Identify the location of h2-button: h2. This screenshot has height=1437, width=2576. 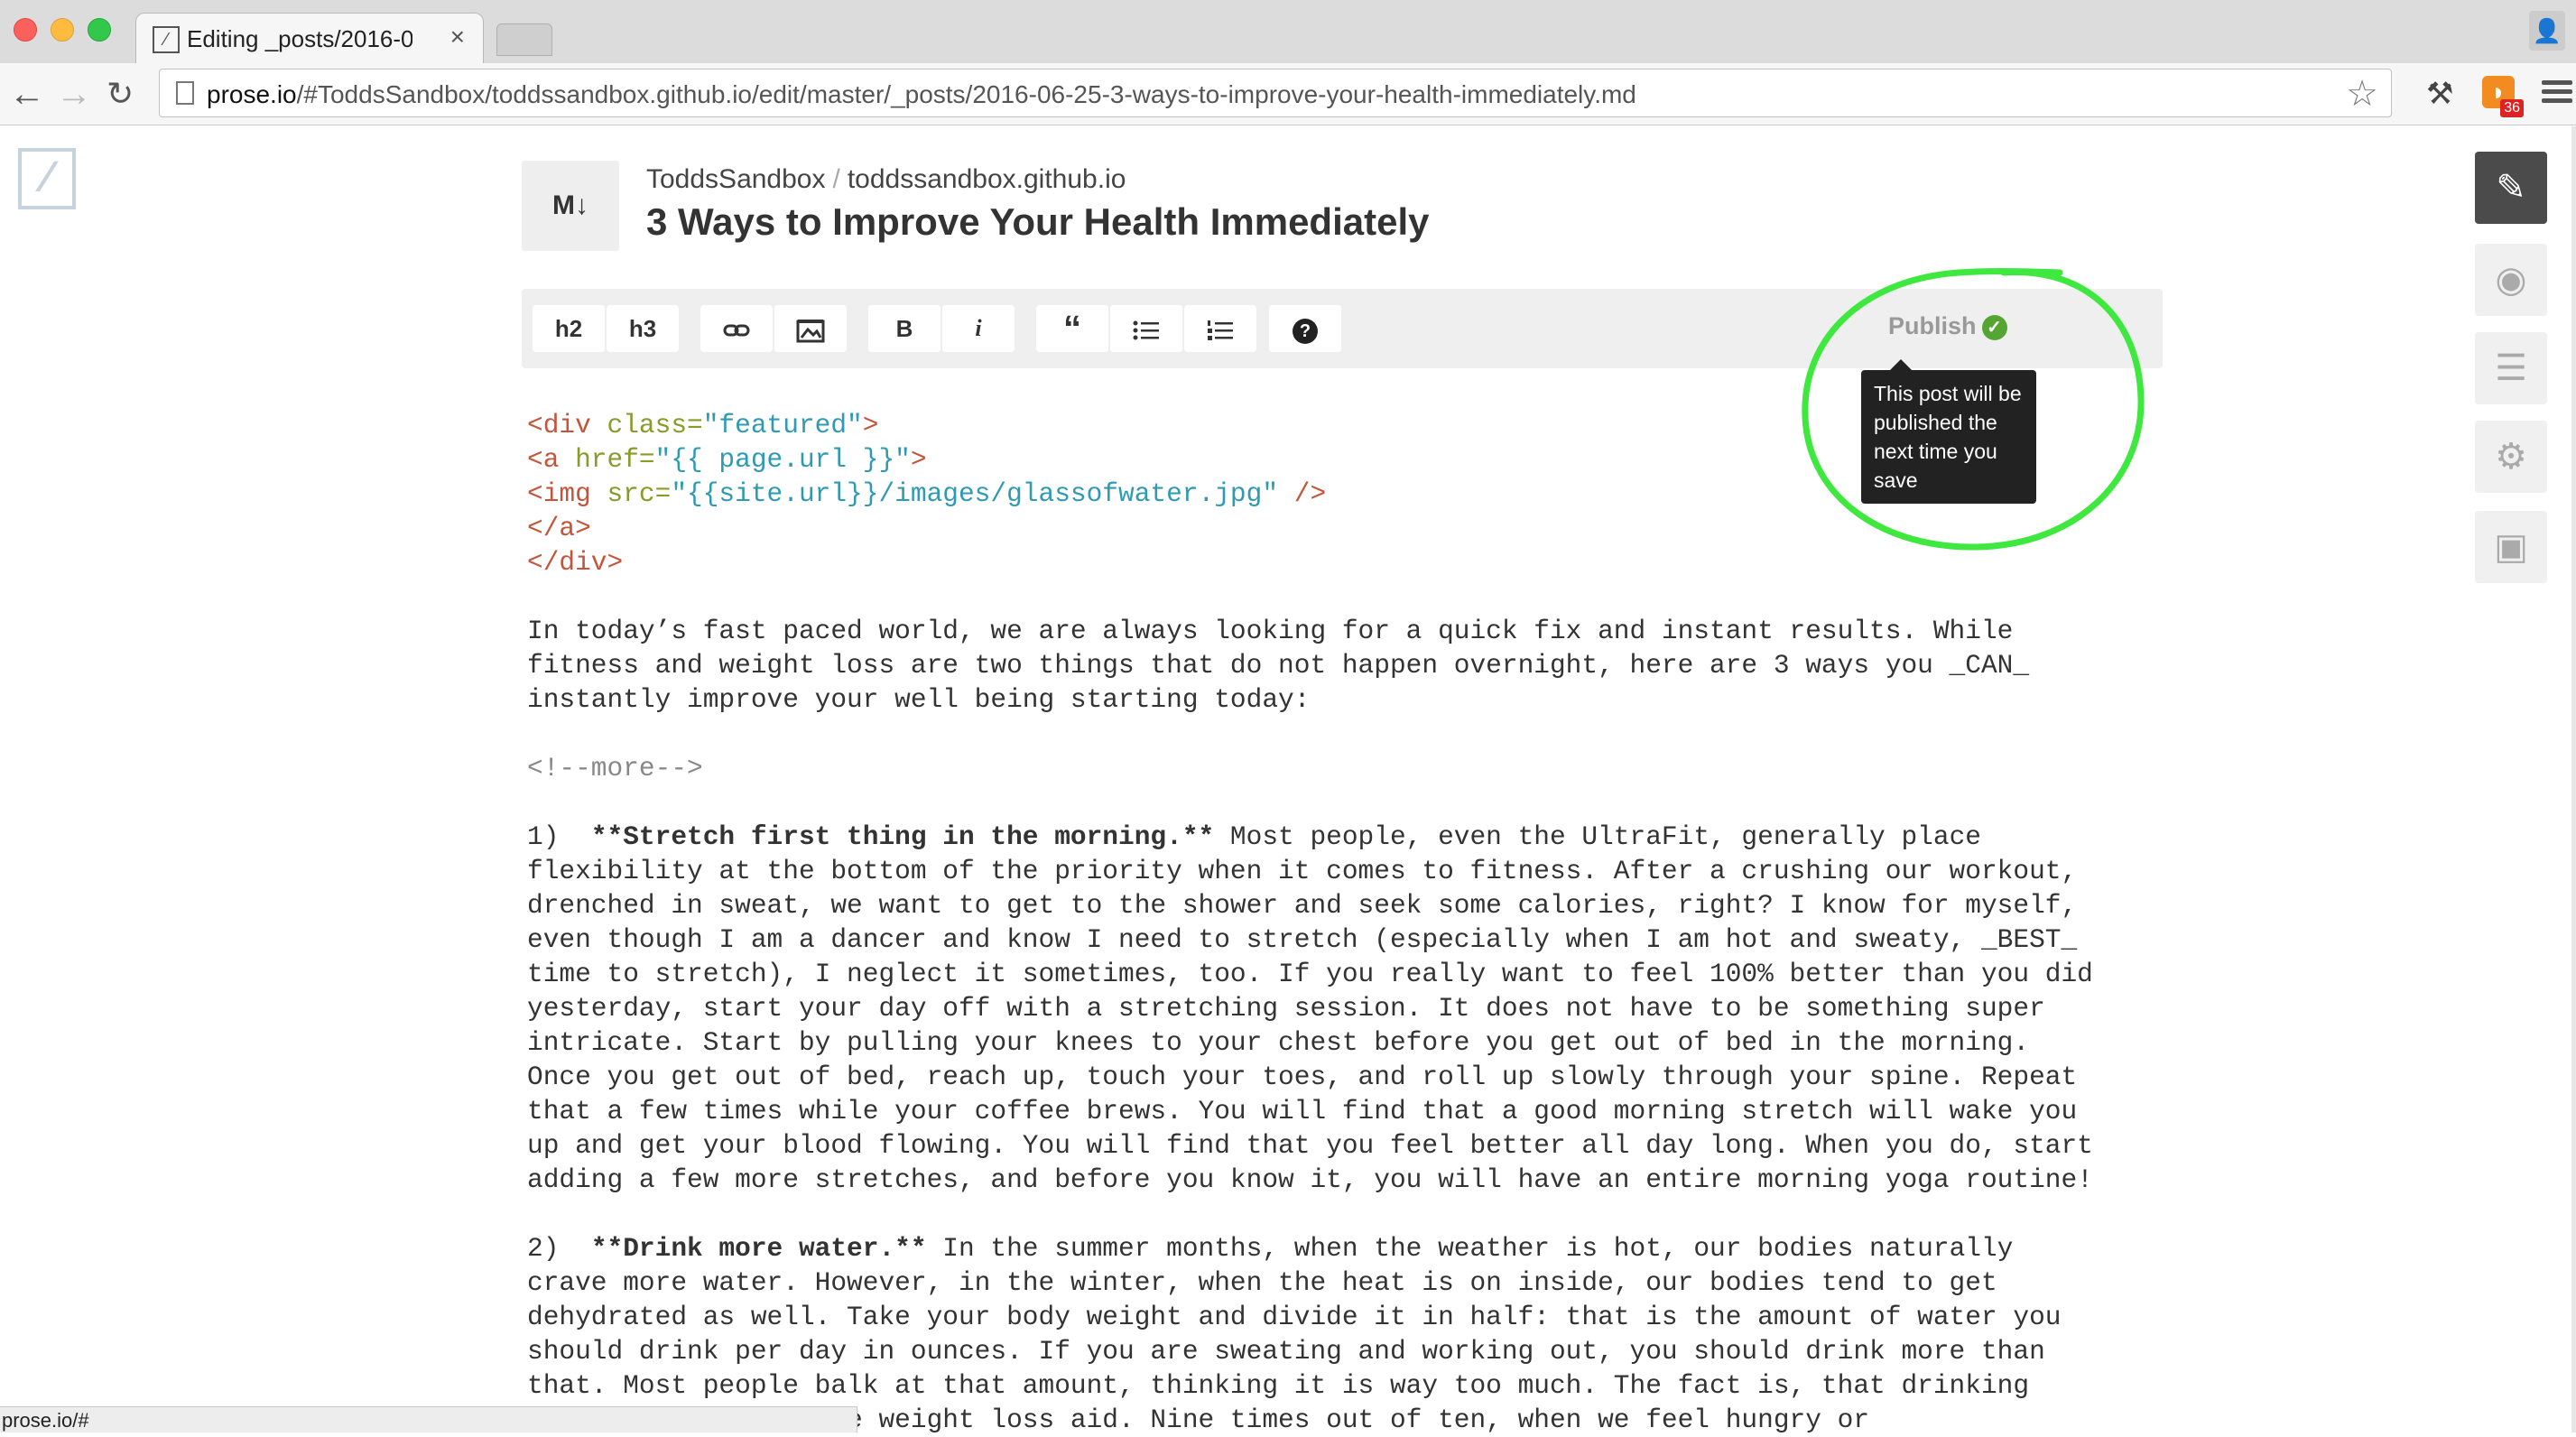
(569, 328).